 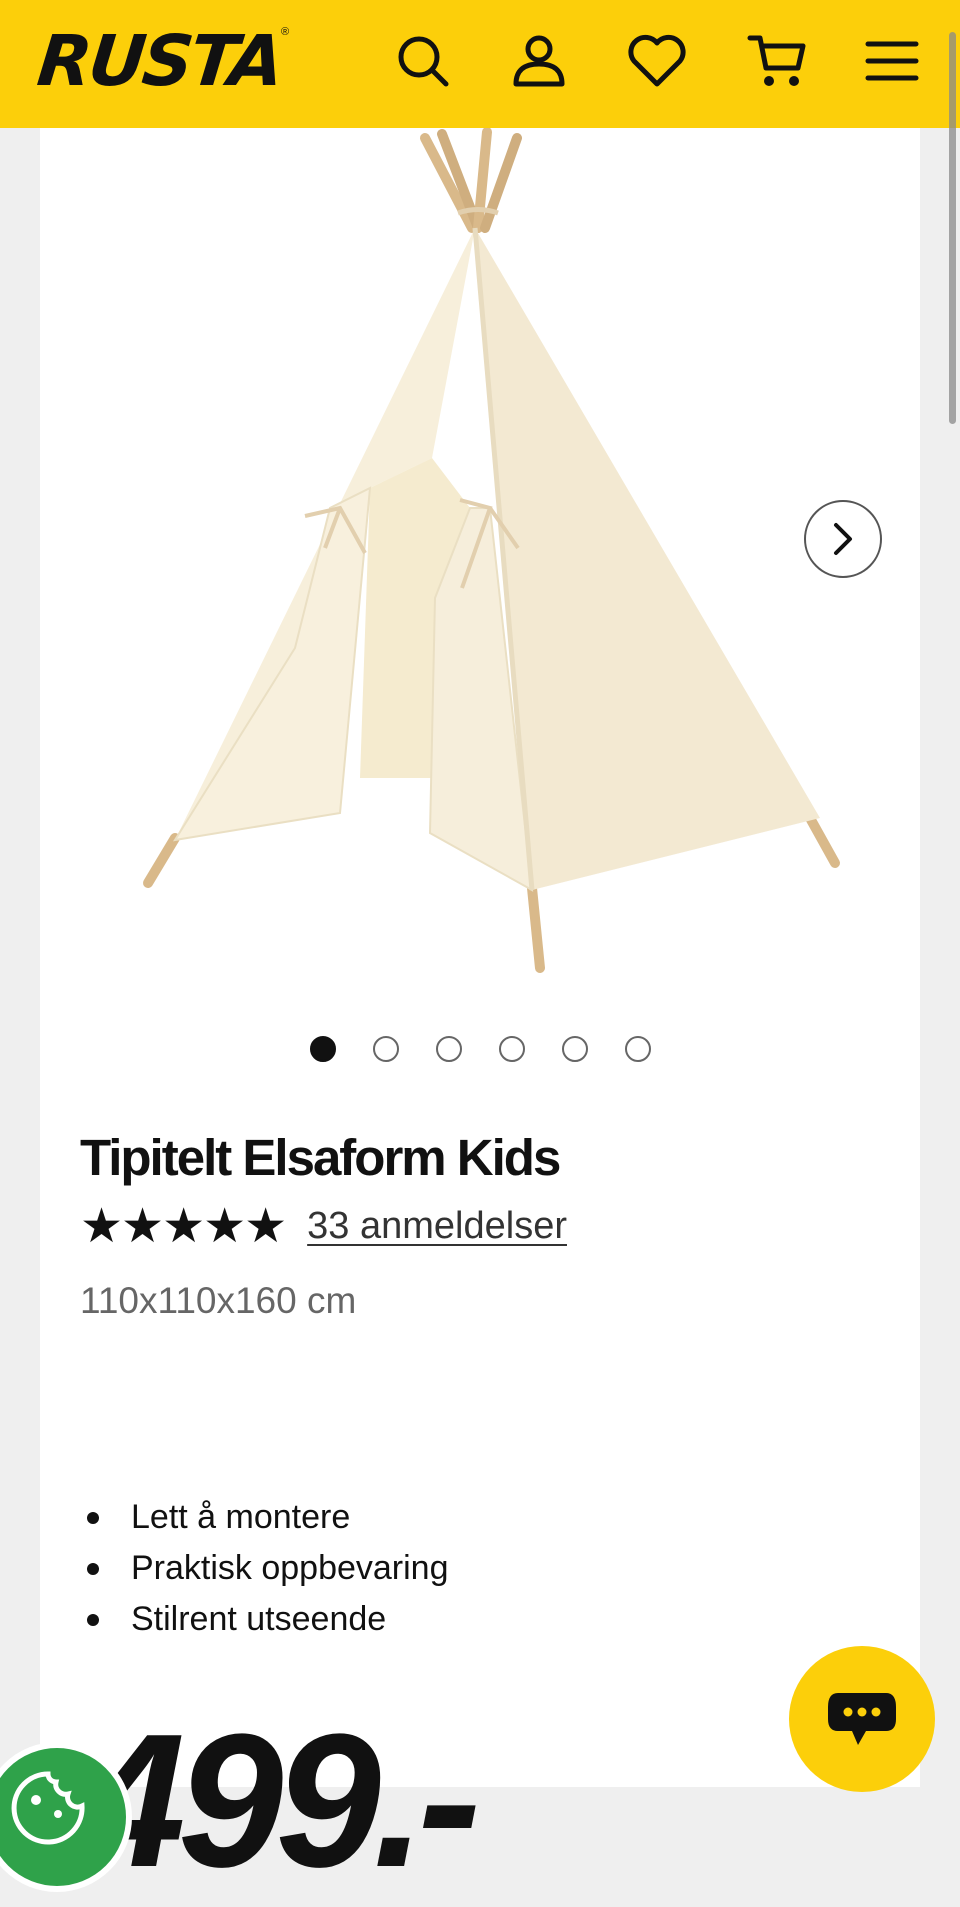 I want to click on page-scrollbar, so click(x=952, y=228).